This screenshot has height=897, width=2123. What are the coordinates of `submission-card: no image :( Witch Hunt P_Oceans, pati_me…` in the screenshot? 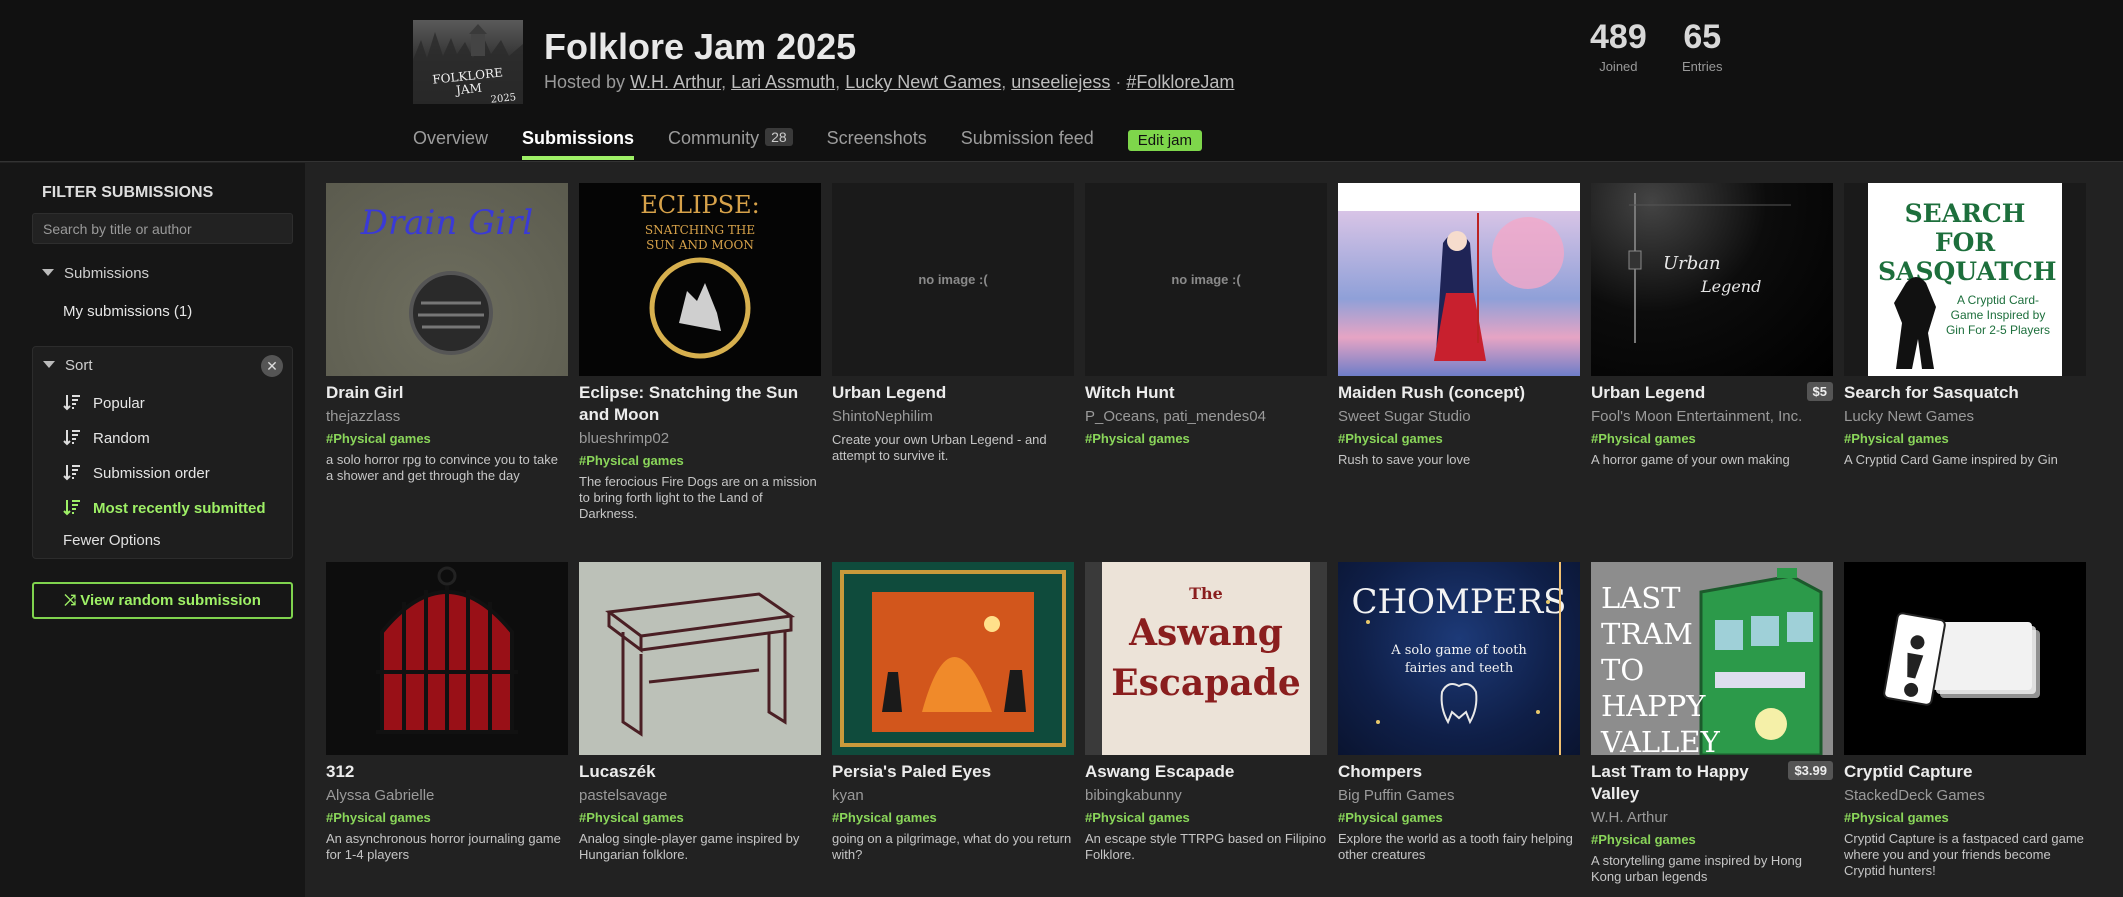 It's located at (1206, 315).